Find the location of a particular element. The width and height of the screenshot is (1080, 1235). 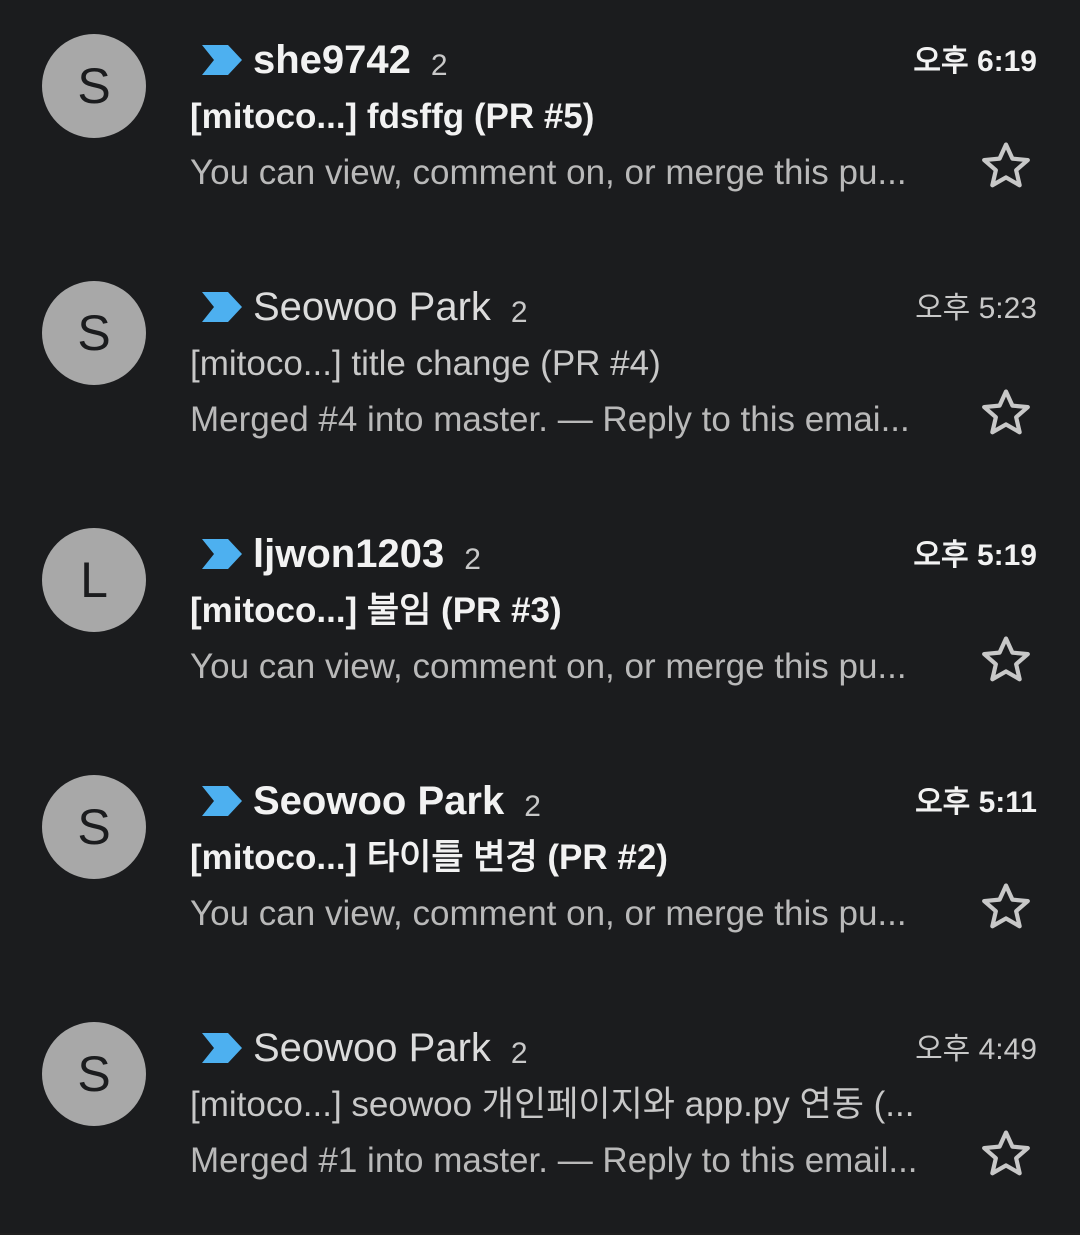

email-subject: [mitoco...] title change (PR #4) is located at coordinates (425, 363).